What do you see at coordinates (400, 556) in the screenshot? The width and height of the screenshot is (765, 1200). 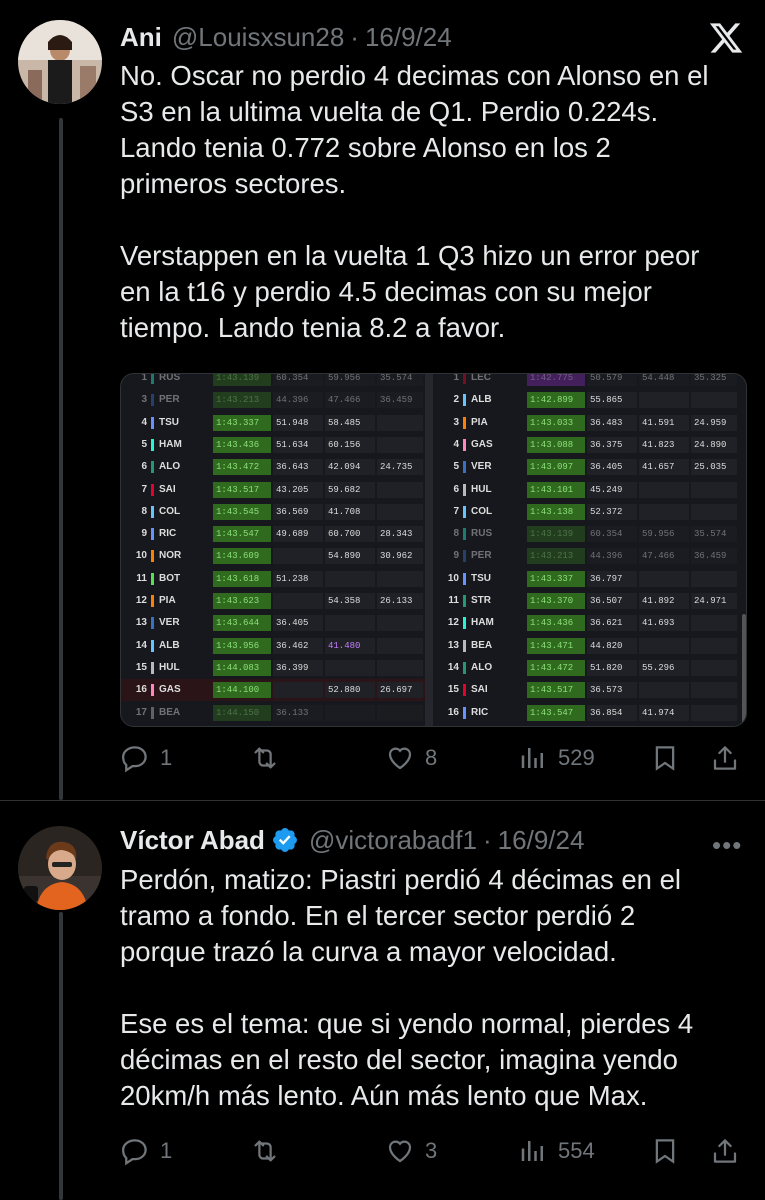 I see `timing-cell: 30.962` at bounding box center [400, 556].